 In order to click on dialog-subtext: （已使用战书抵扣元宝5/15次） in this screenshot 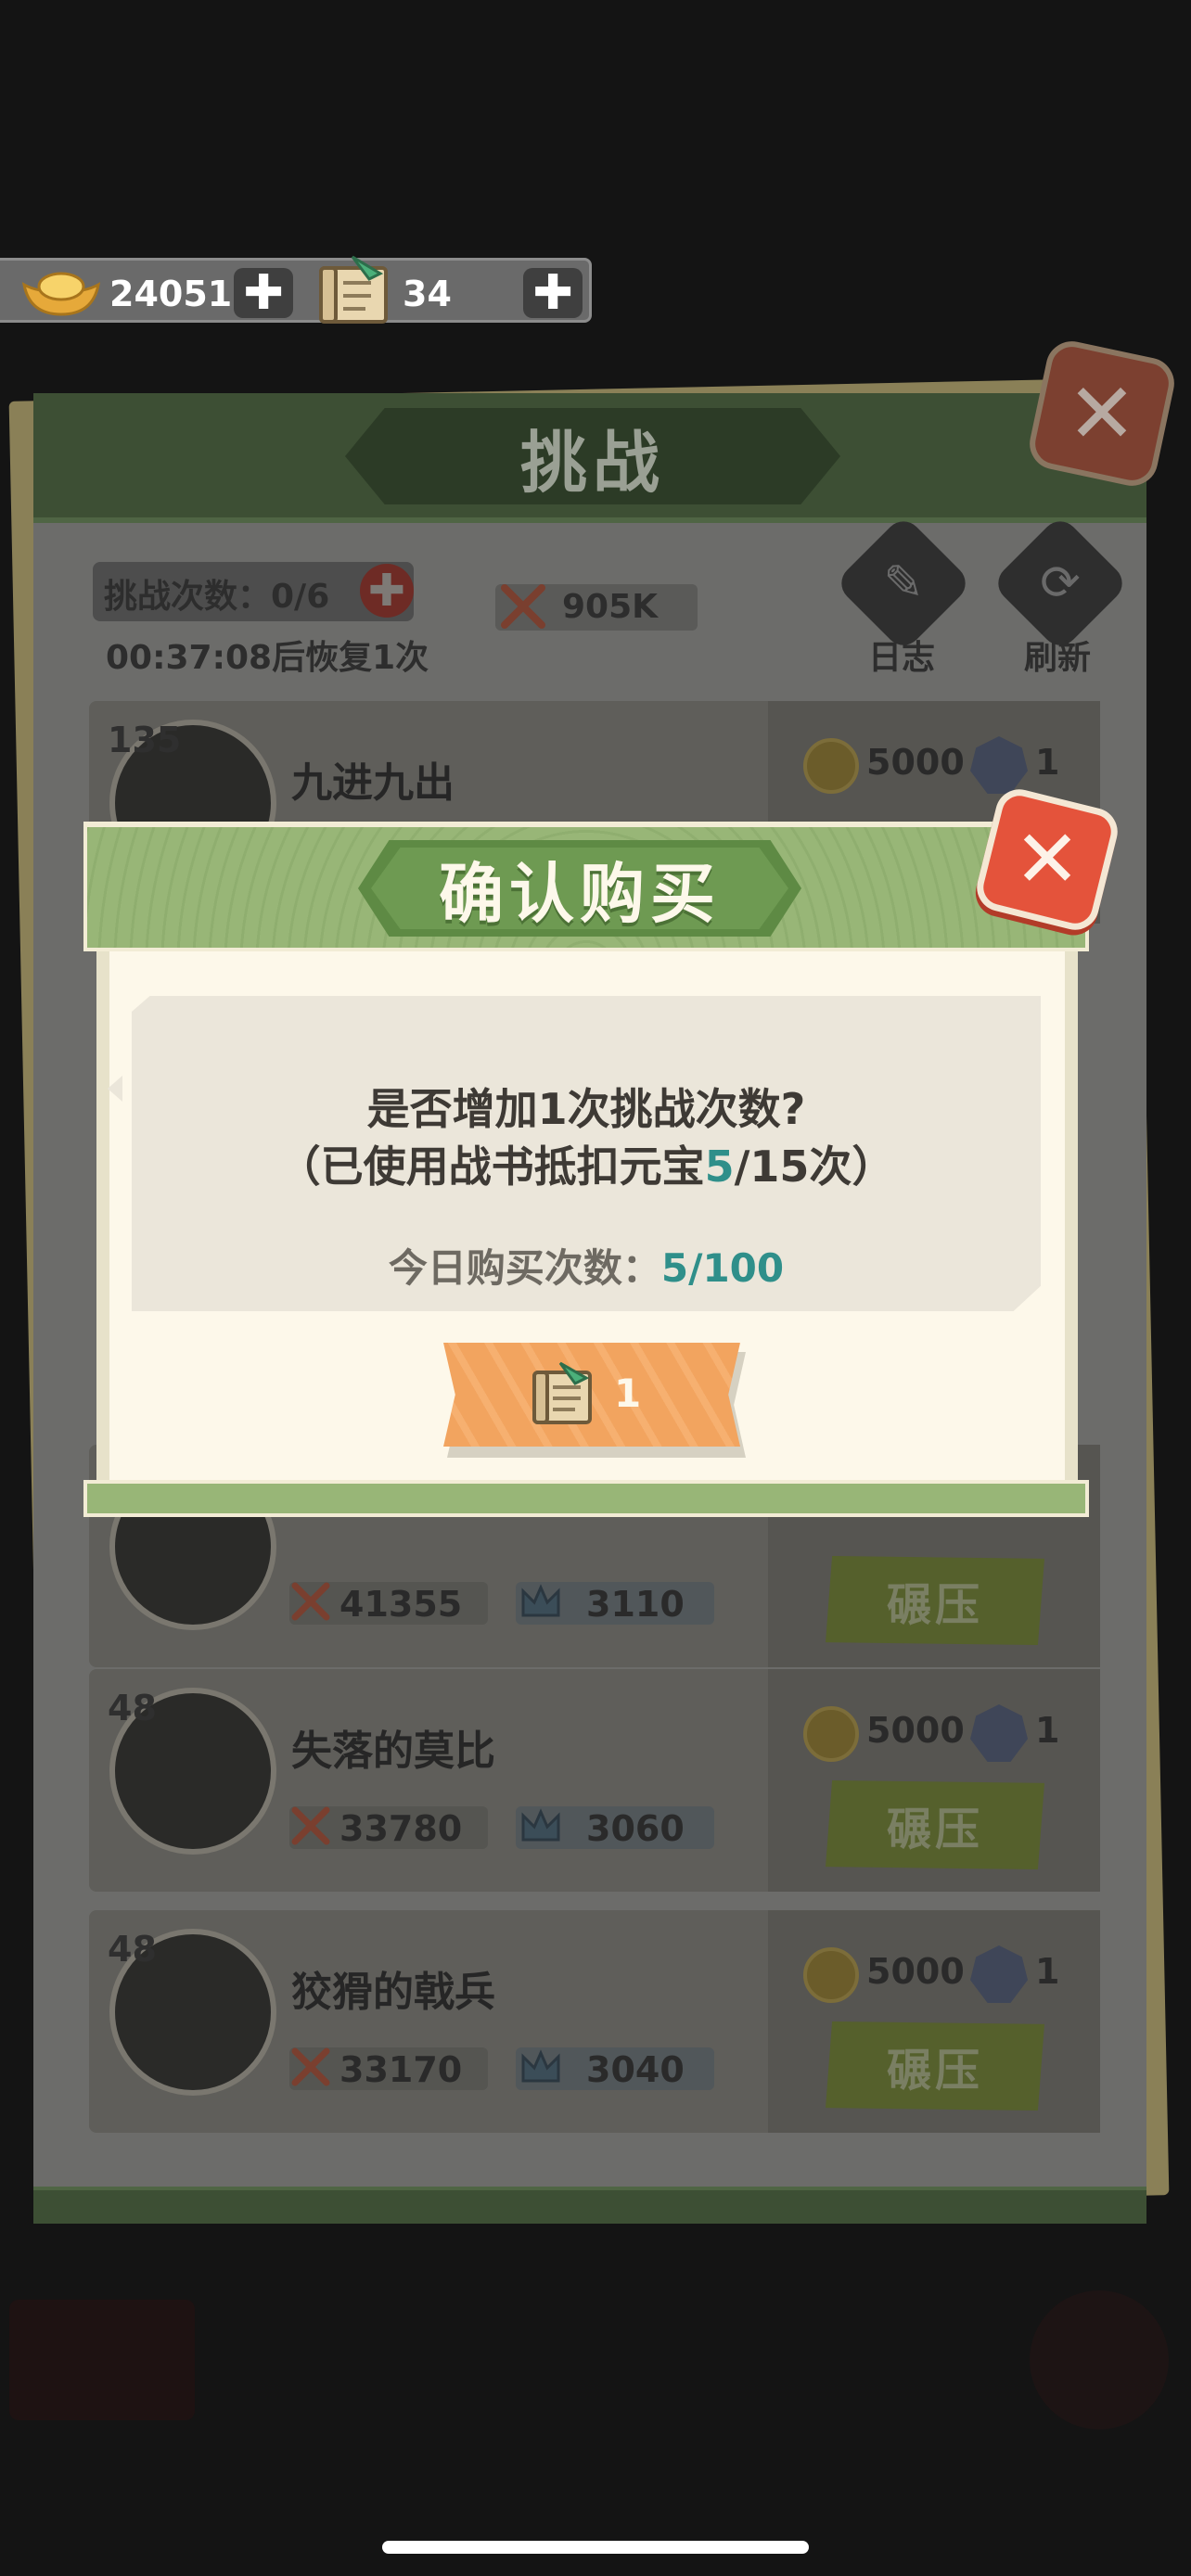, I will do `click(586, 1163)`.